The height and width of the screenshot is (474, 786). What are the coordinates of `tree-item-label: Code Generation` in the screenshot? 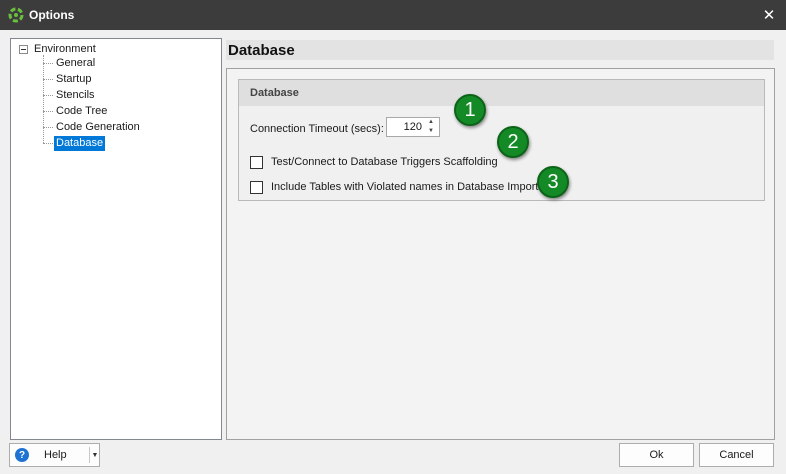 It's located at (98, 126).